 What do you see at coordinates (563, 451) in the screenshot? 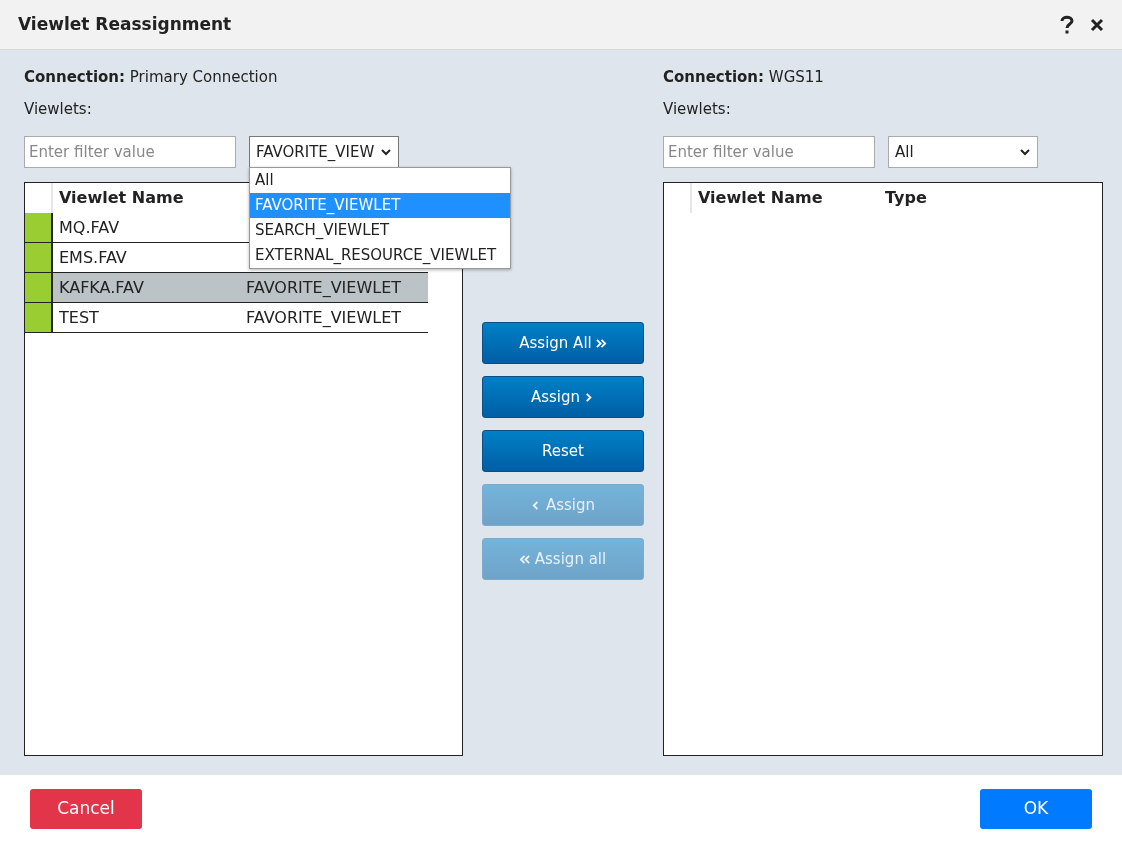
I see `assign-button: Reset` at bounding box center [563, 451].